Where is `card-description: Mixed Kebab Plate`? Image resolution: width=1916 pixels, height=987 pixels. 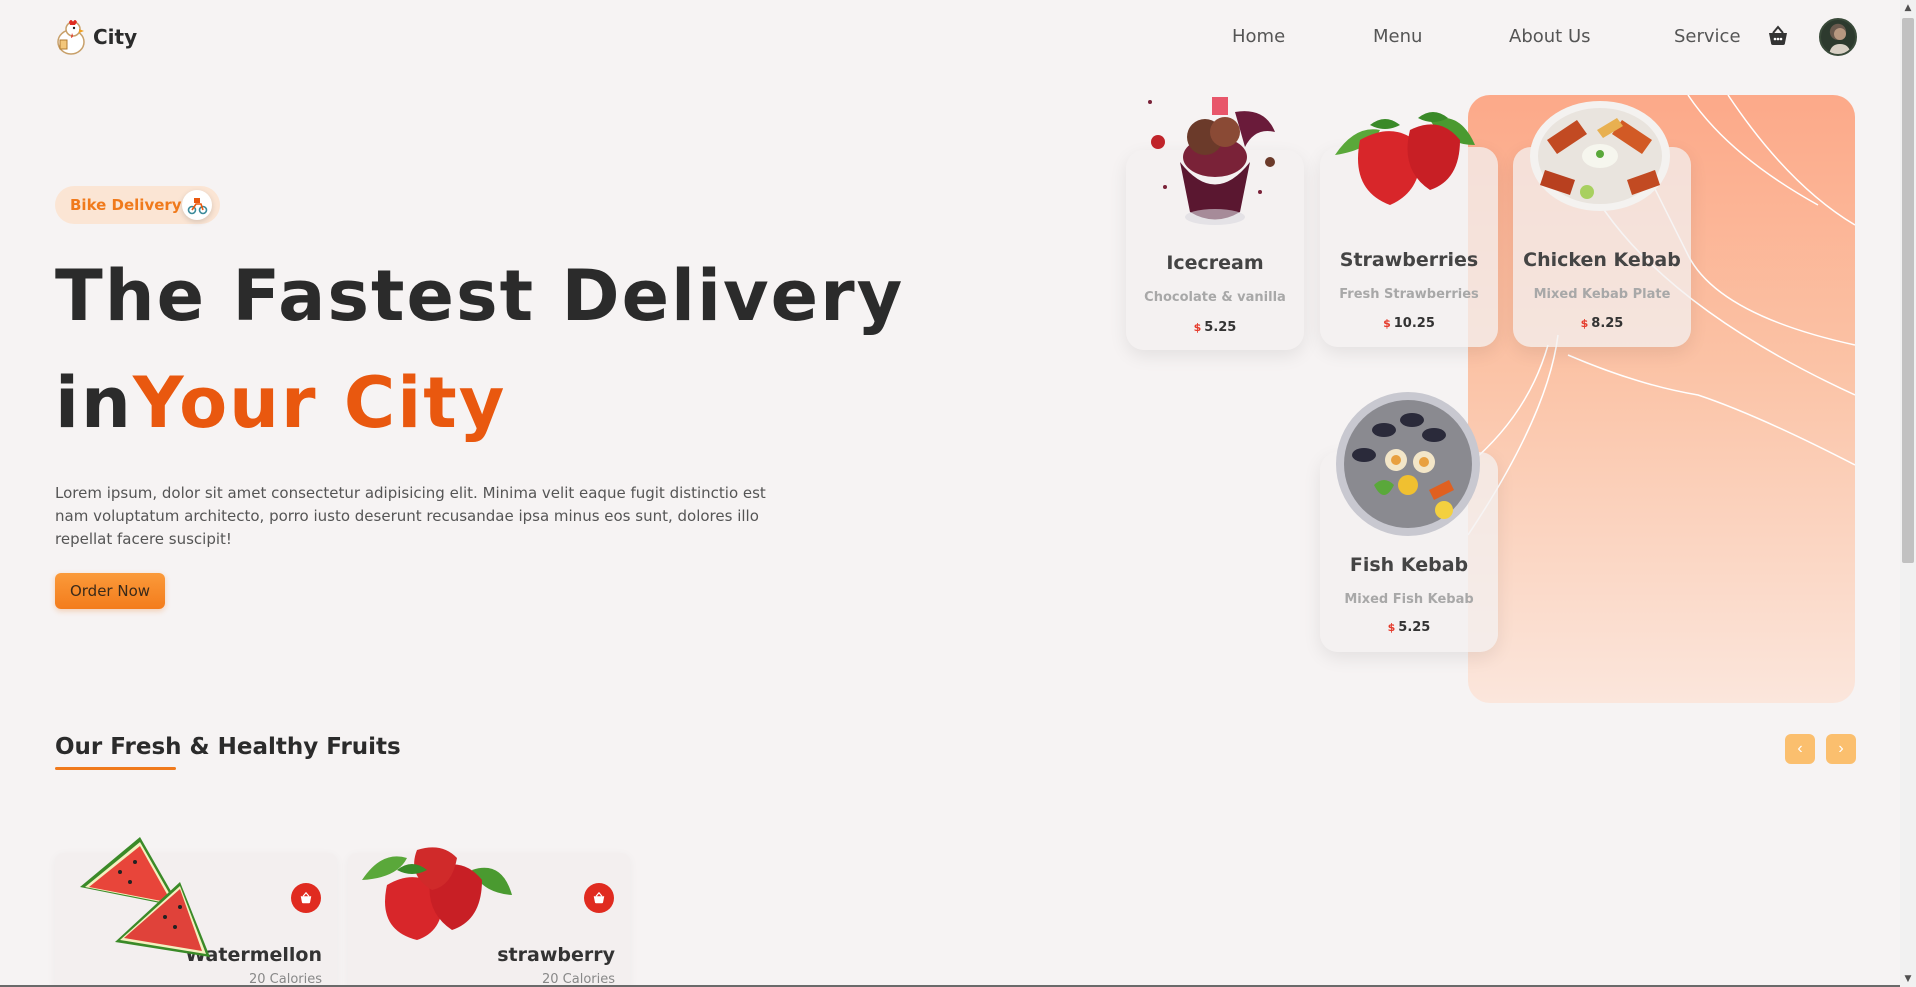
card-description: Mixed Kebab Plate is located at coordinates (1602, 294).